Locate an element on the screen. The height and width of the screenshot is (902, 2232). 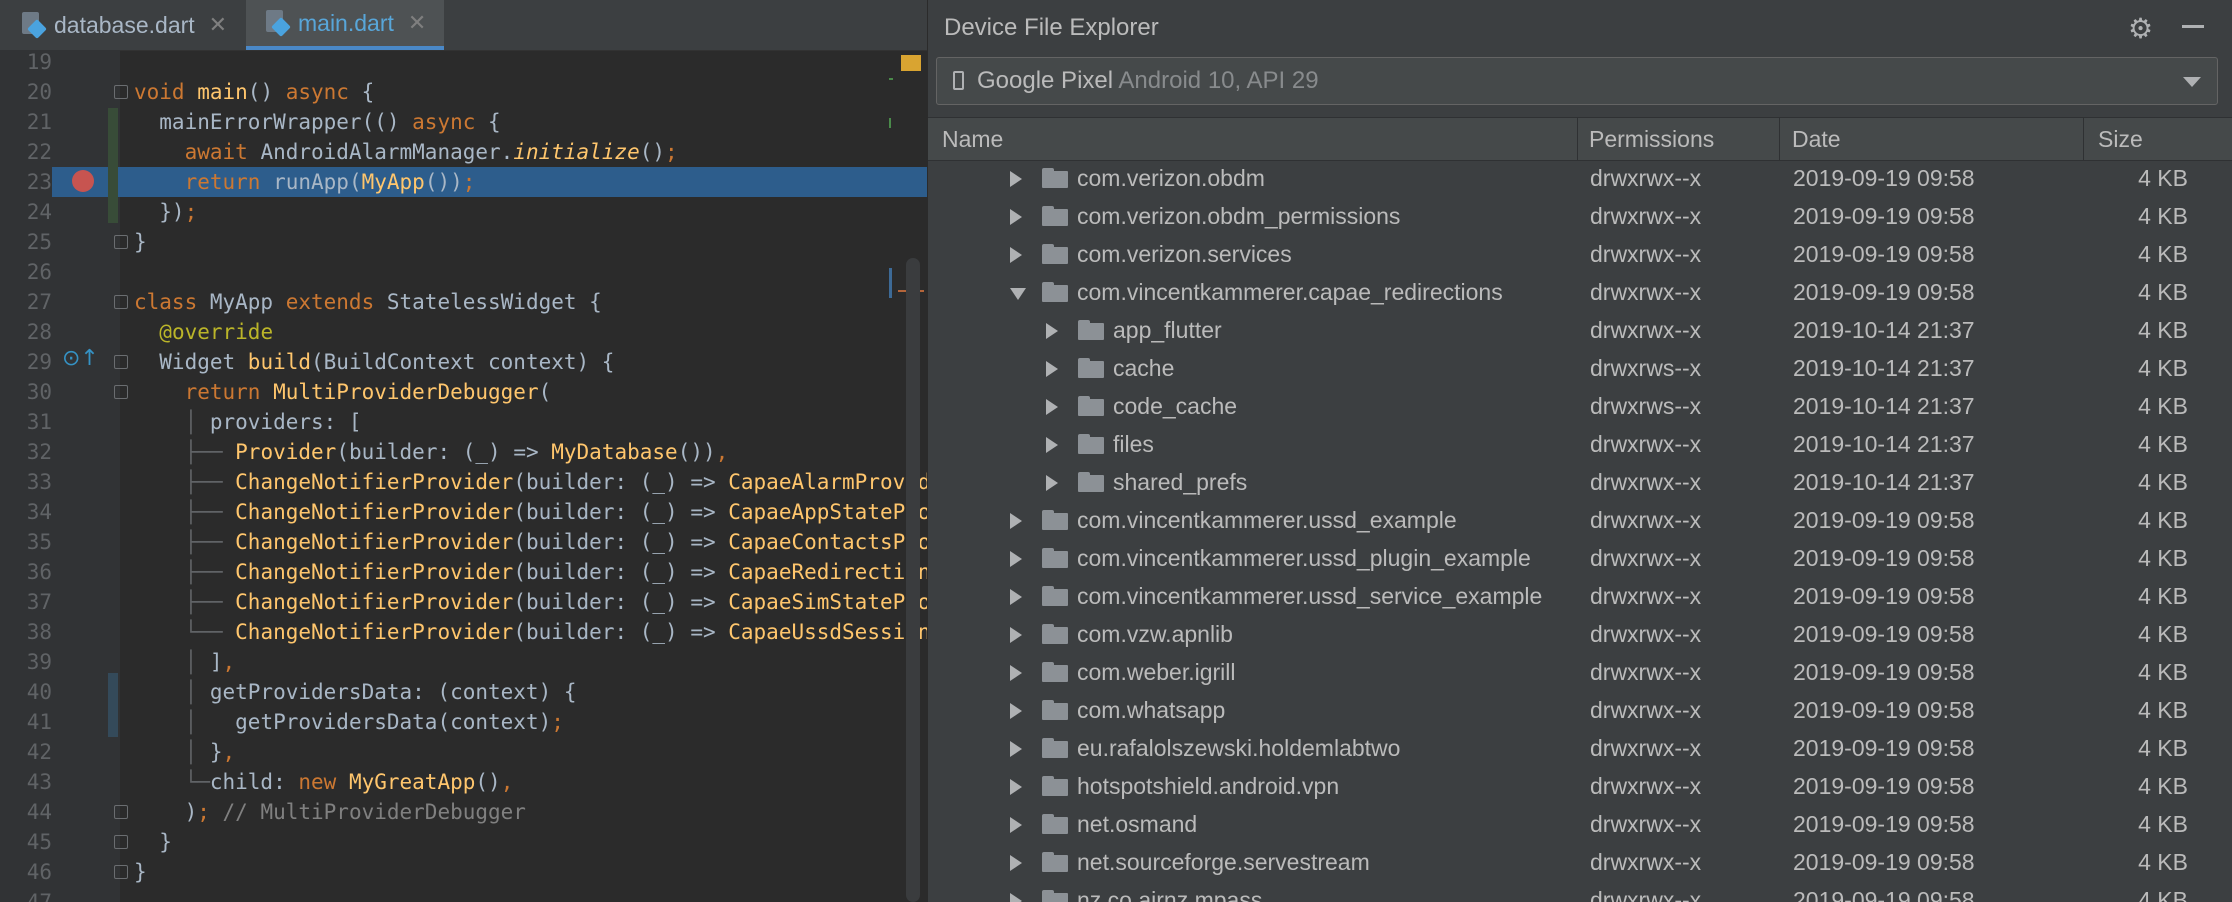
code-text: │ }, is located at coordinates (185, 752).